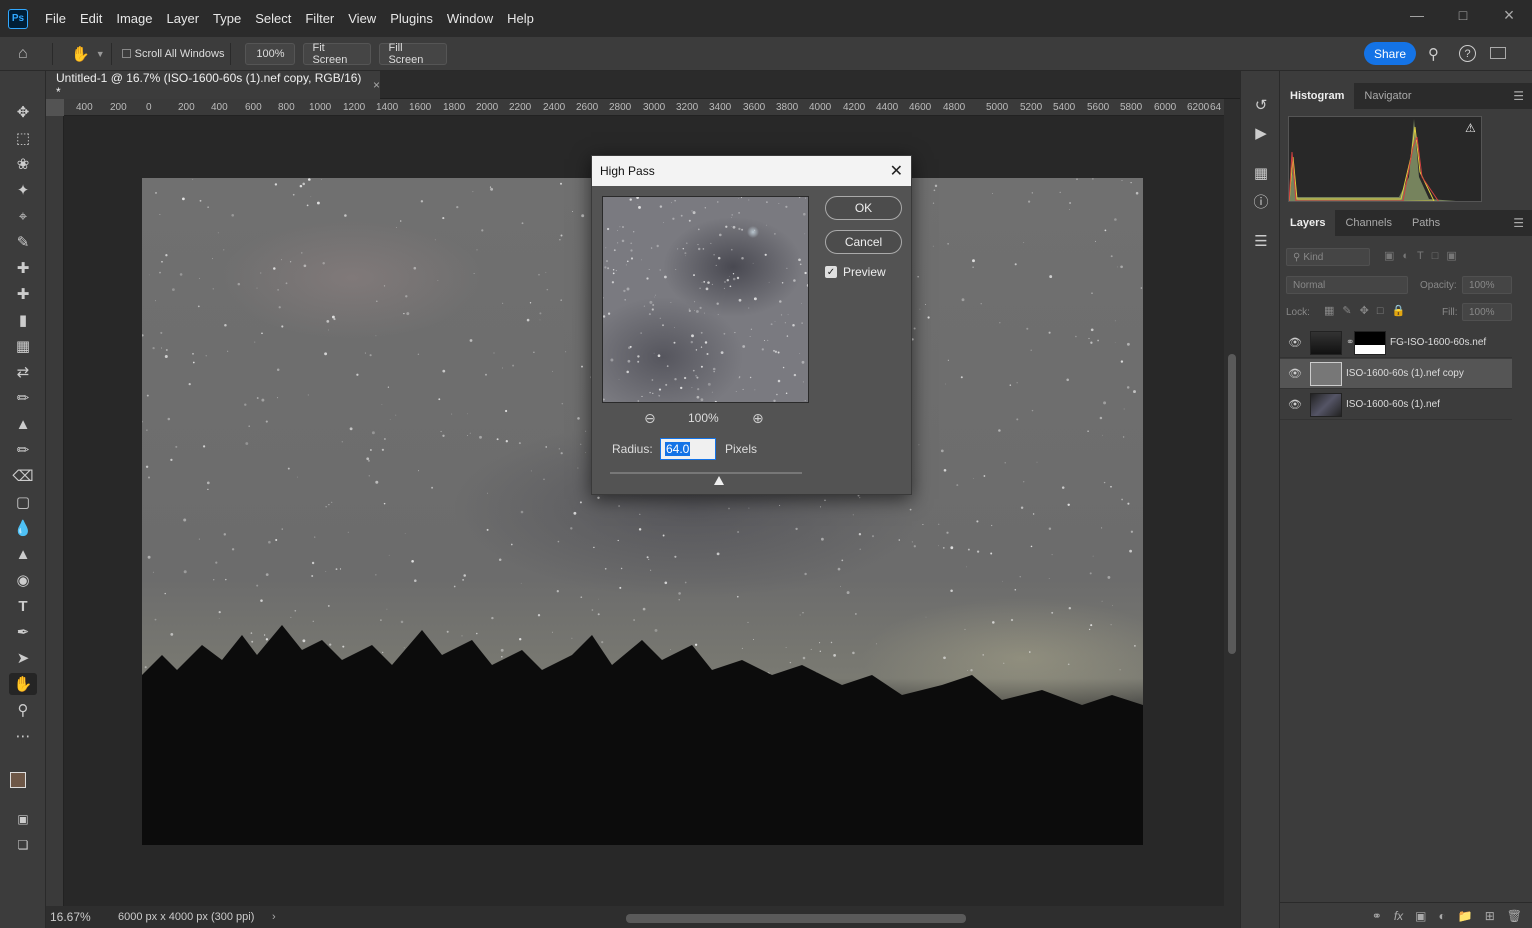  What do you see at coordinates (362, 18) in the screenshot?
I see `menu-view: View` at bounding box center [362, 18].